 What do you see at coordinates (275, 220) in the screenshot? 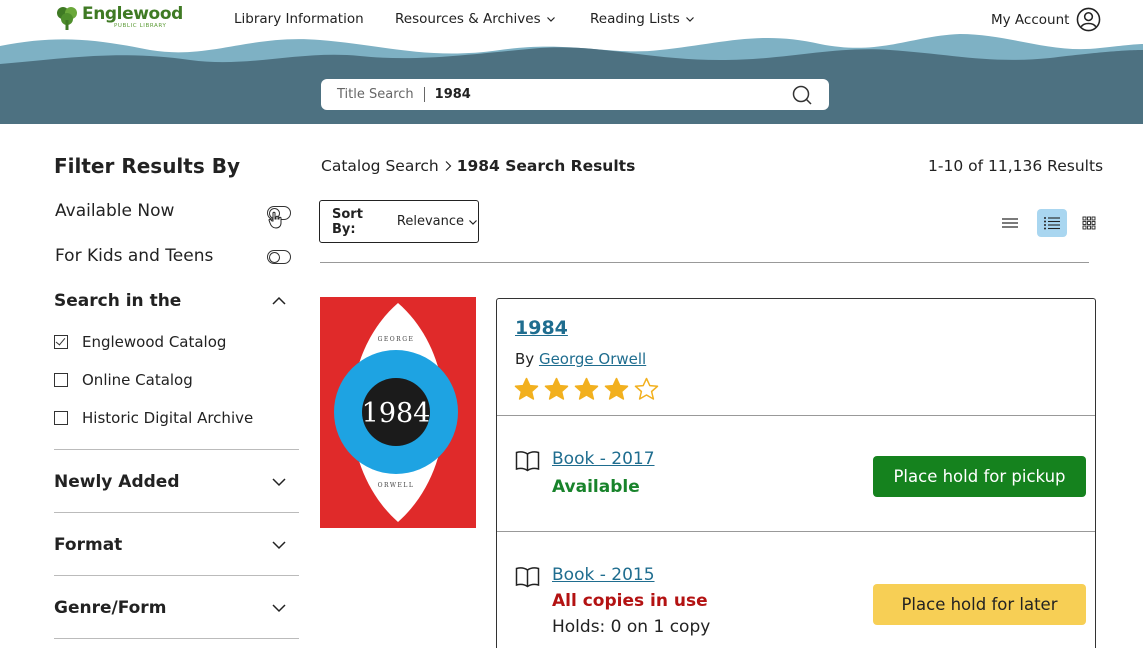
I see `hand-cursor-icon` at bounding box center [275, 220].